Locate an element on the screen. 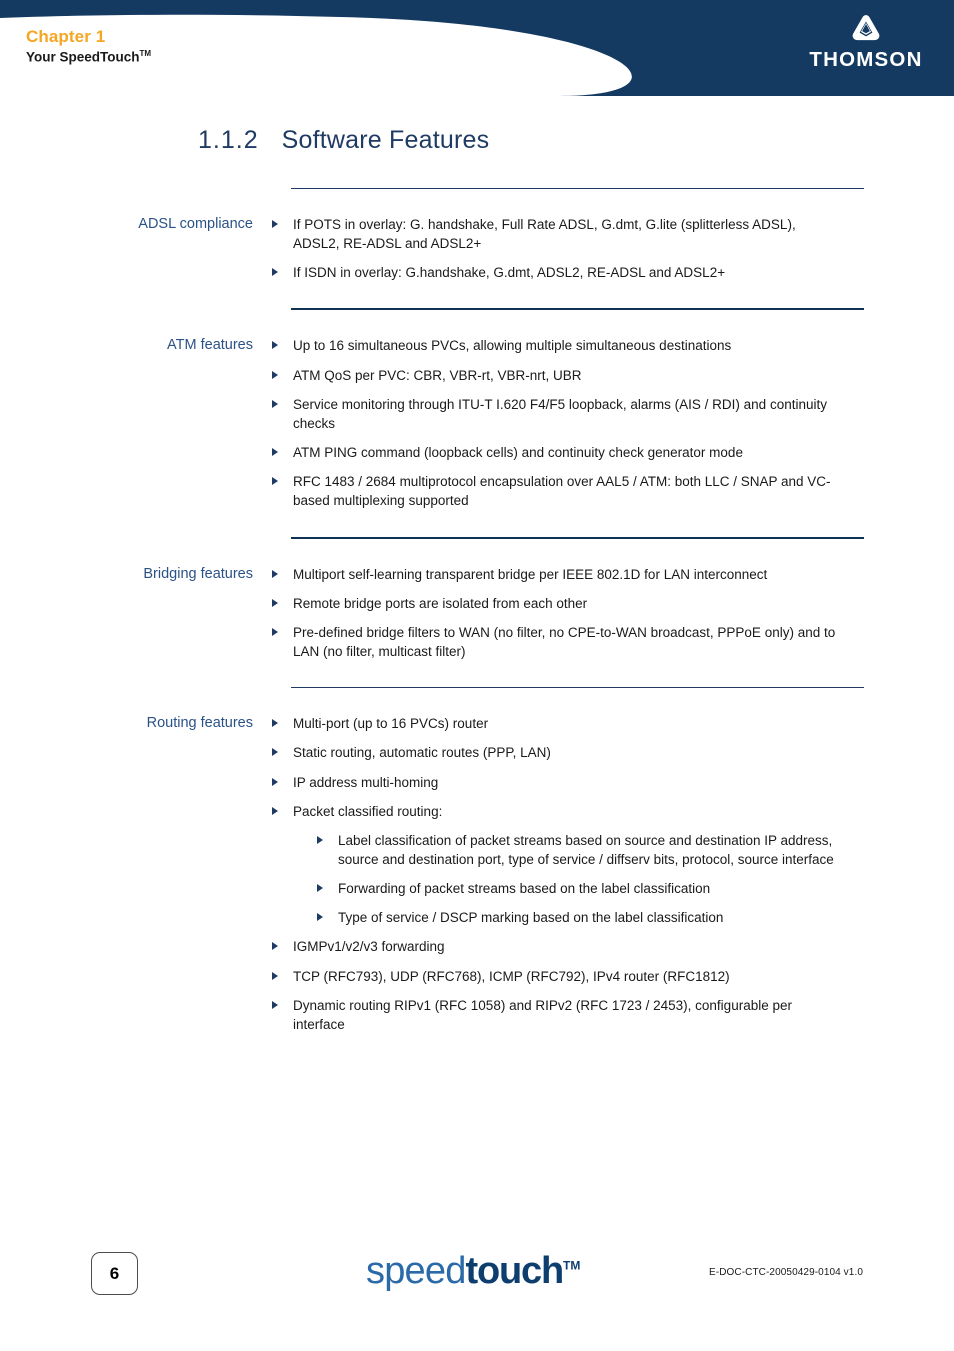 The image size is (954, 1351). feature-section-label: Routing features is located at coordinates (199, 723).